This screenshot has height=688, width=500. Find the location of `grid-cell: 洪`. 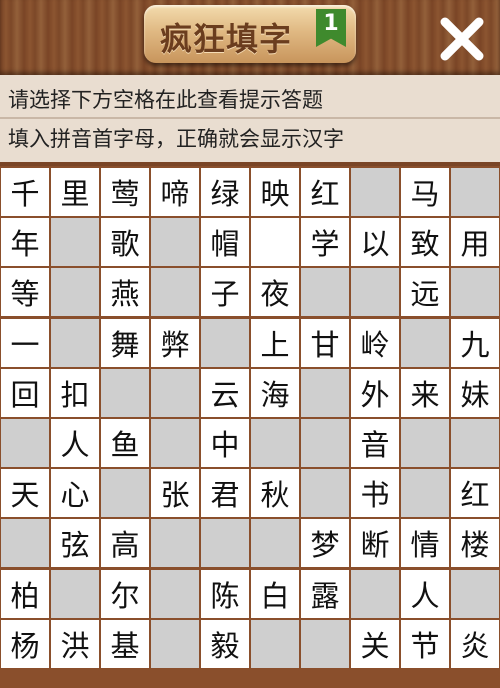

grid-cell: 洪 is located at coordinates (75, 643).